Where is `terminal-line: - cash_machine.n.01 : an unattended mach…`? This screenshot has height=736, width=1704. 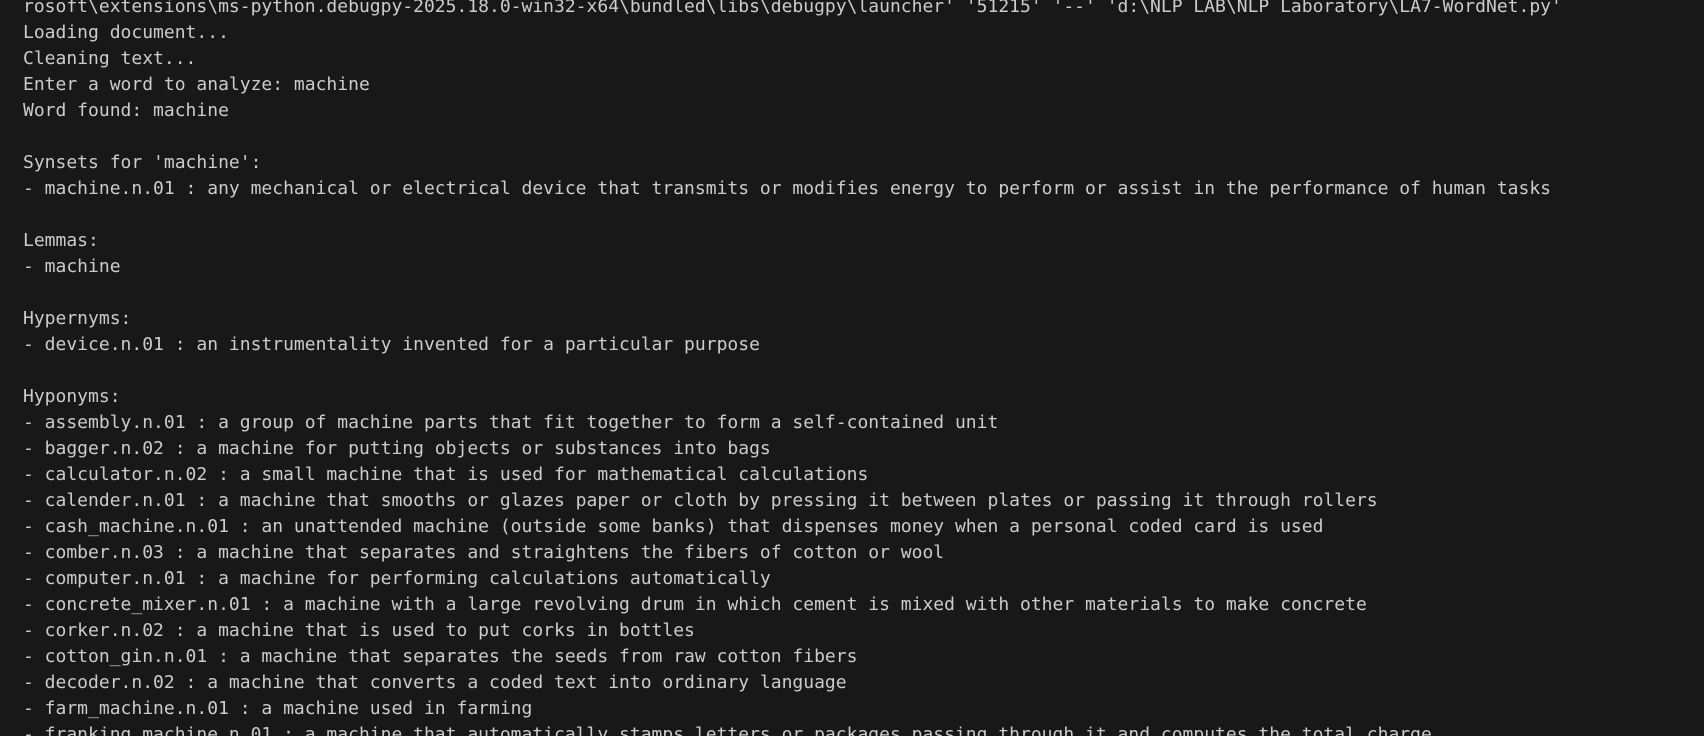
terminal-line: - cash_machine.n.01 : an unattended mach… is located at coordinates (673, 526).